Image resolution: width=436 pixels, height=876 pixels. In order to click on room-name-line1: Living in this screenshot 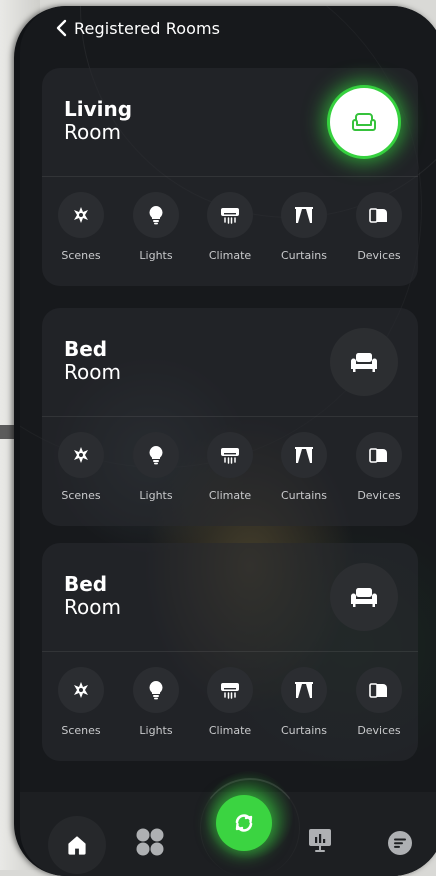, I will do `click(98, 109)`.